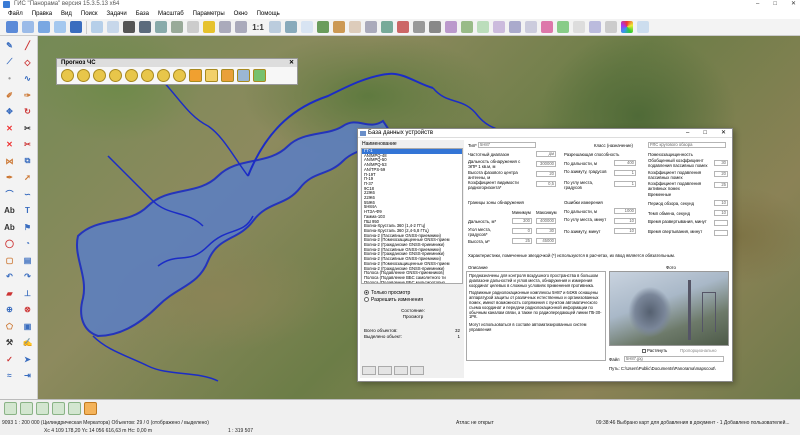 The width and height of the screenshot is (800, 435). I want to click on settings-icon, so click(595, 27).